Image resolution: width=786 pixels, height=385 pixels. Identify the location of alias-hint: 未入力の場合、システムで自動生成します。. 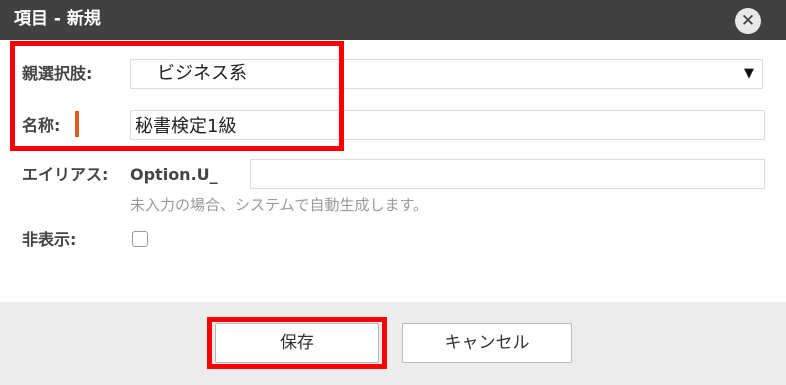
(279, 205).